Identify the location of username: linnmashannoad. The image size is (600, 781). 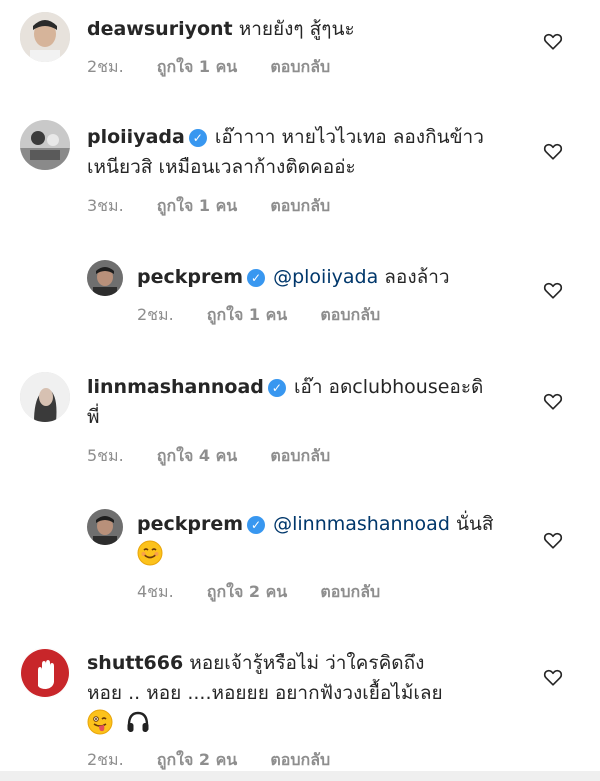
(175, 387).